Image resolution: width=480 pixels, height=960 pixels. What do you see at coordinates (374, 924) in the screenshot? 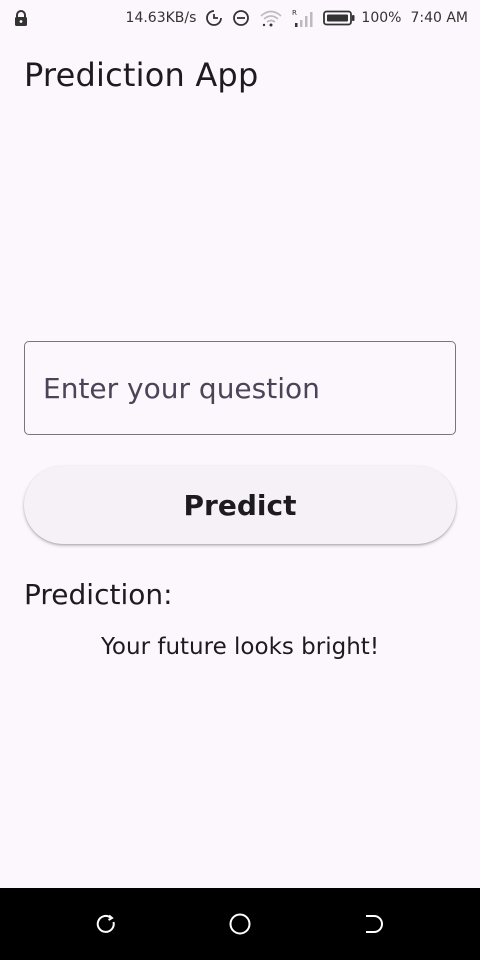
I see `back-icon` at bounding box center [374, 924].